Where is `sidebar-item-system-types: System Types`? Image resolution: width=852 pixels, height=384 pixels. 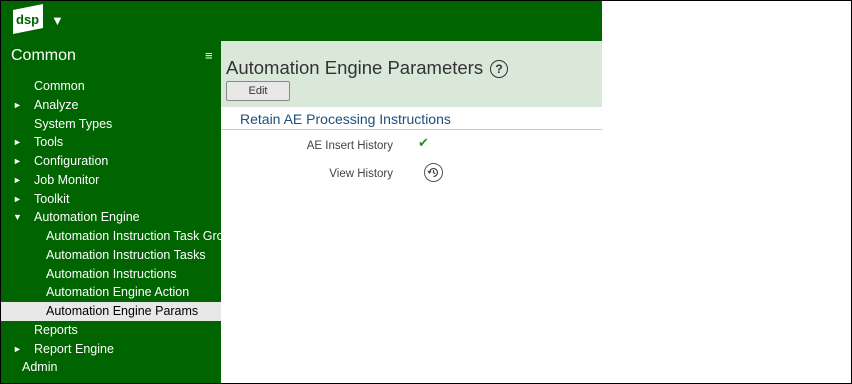 sidebar-item-system-types: System Types is located at coordinates (111, 124).